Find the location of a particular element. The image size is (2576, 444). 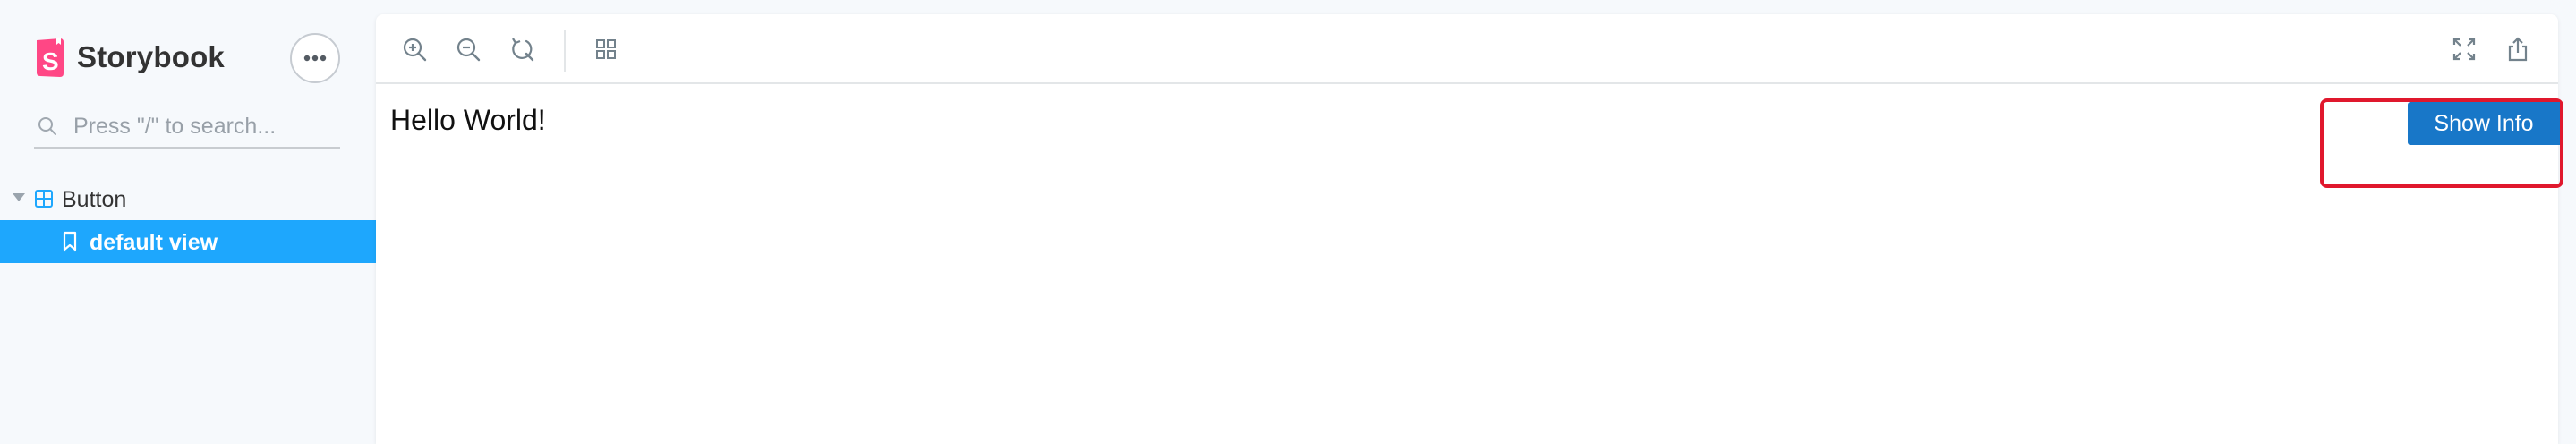

fullscreen-button is located at coordinates (2464, 49).